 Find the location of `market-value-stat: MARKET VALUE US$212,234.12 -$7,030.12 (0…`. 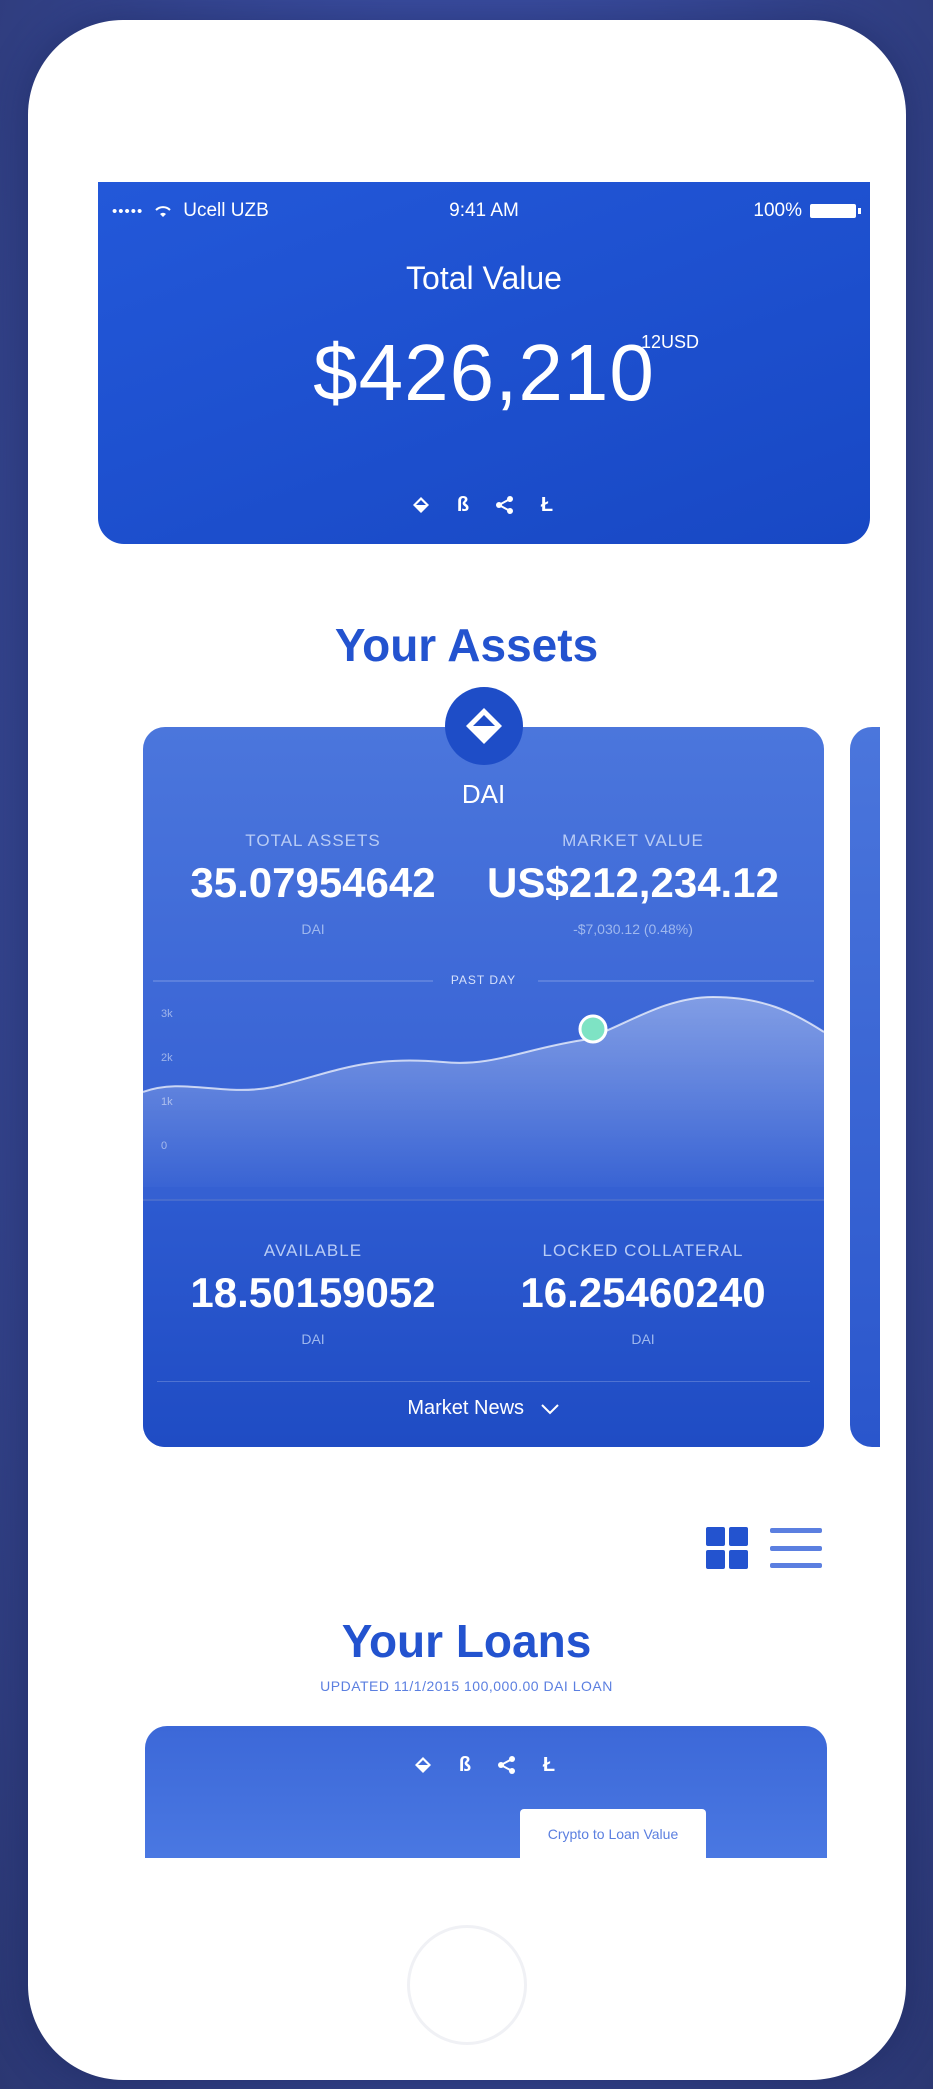

market-value-stat: MARKET VALUE US$212,234.12 -$7,030.12 (0… is located at coordinates (633, 884).